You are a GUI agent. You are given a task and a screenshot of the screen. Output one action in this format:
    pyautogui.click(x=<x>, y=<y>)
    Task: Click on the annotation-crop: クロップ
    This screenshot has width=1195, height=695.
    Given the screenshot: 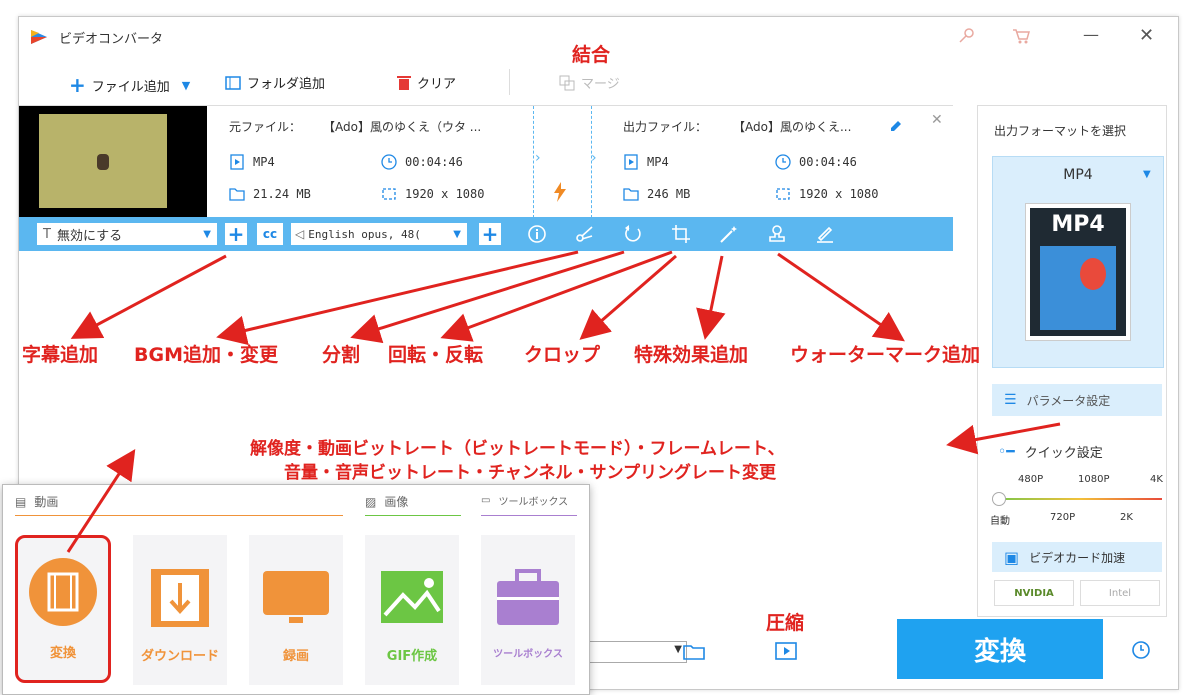 What is the action you would take?
    pyautogui.click(x=562, y=355)
    